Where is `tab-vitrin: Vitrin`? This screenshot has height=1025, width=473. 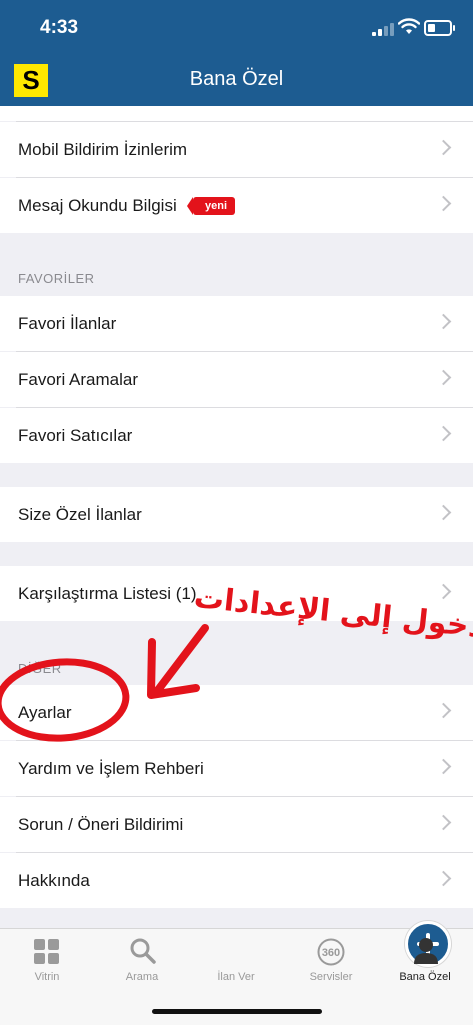
tab-vitrin: Vitrin is located at coordinates (47, 964).